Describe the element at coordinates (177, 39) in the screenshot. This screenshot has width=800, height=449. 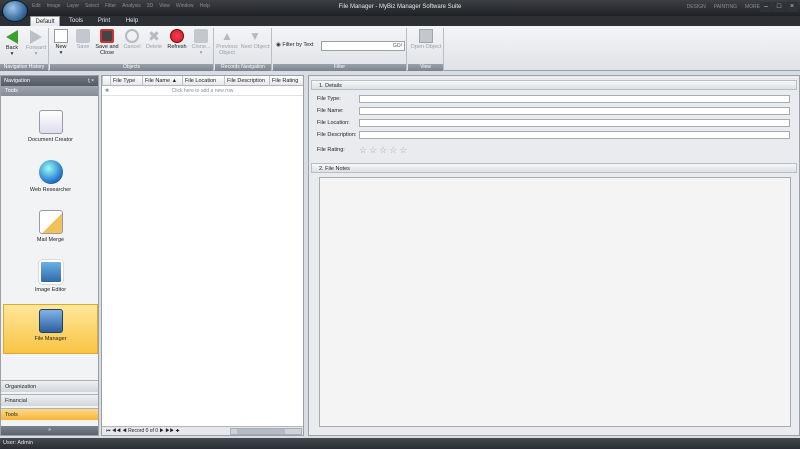
I see `refresh-button: Refresh` at that location.